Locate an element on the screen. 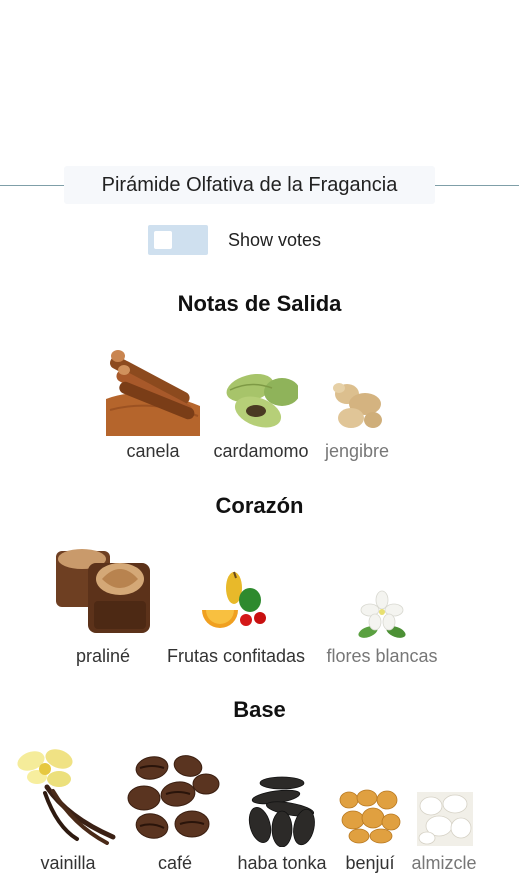 Image resolution: width=519 pixels, height=889 pixels. toggle-knob is located at coordinates (163, 240).